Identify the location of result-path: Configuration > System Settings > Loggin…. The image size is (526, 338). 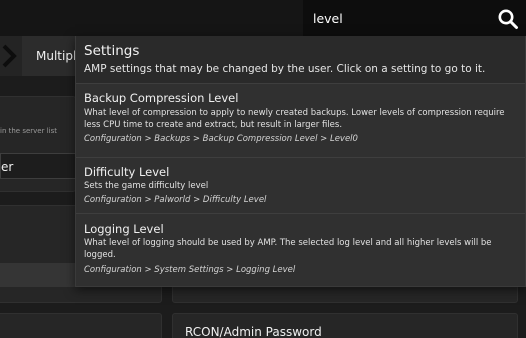
(190, 270).